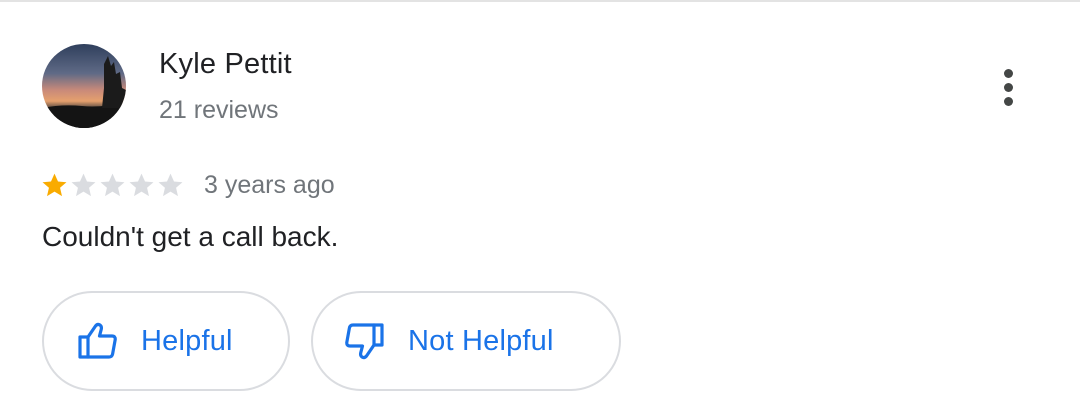 The width and height of the screenshot is (1080, 420). Describe the element at coordinates (187, 340) in the screenshot. I see `helpful-label: Helpful` at that location.